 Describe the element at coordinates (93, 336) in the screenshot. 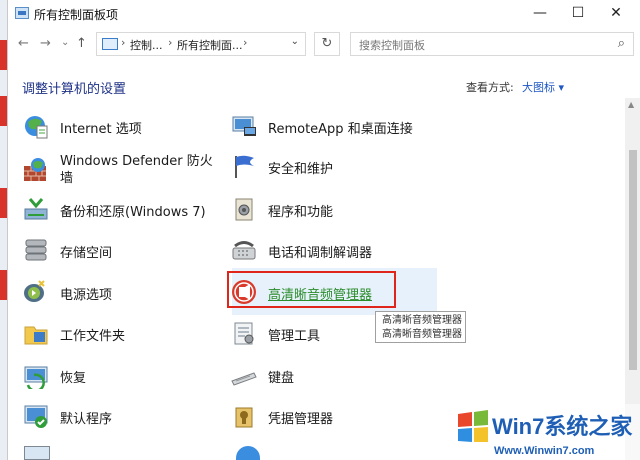

I see `item-label: 工作文件夹` at that location.